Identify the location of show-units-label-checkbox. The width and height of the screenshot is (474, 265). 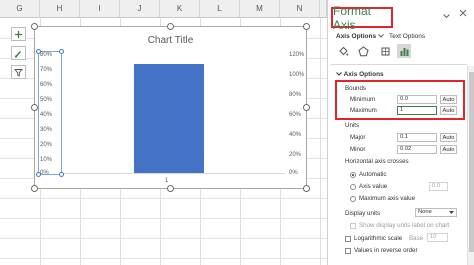
(353, 226).